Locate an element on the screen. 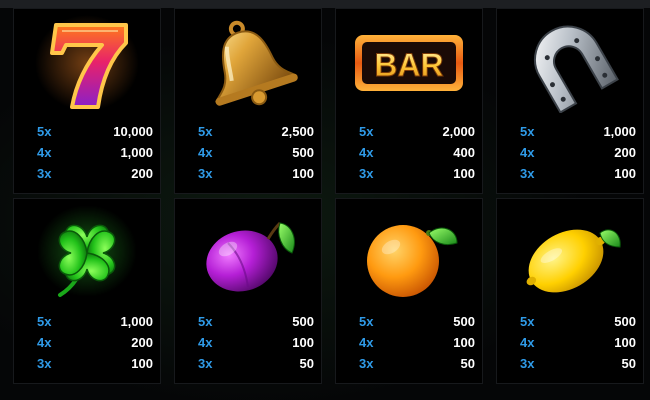 Image resolution: width=650 pixels, height=400 pixels. horseshoe-icon is located at coordinates (570, 63).